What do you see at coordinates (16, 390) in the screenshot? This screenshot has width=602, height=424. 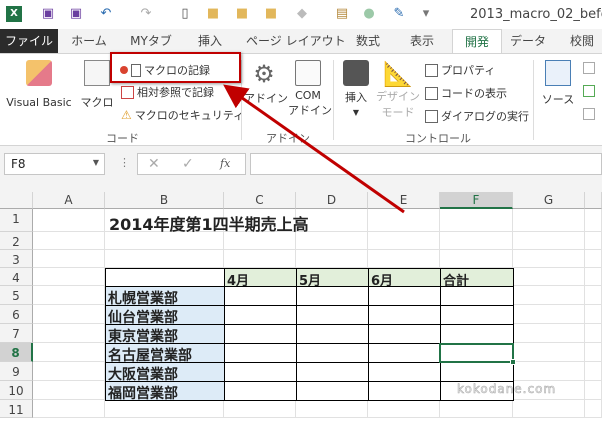 I see `row-header-10: 10` at bounding box center [16, 390].